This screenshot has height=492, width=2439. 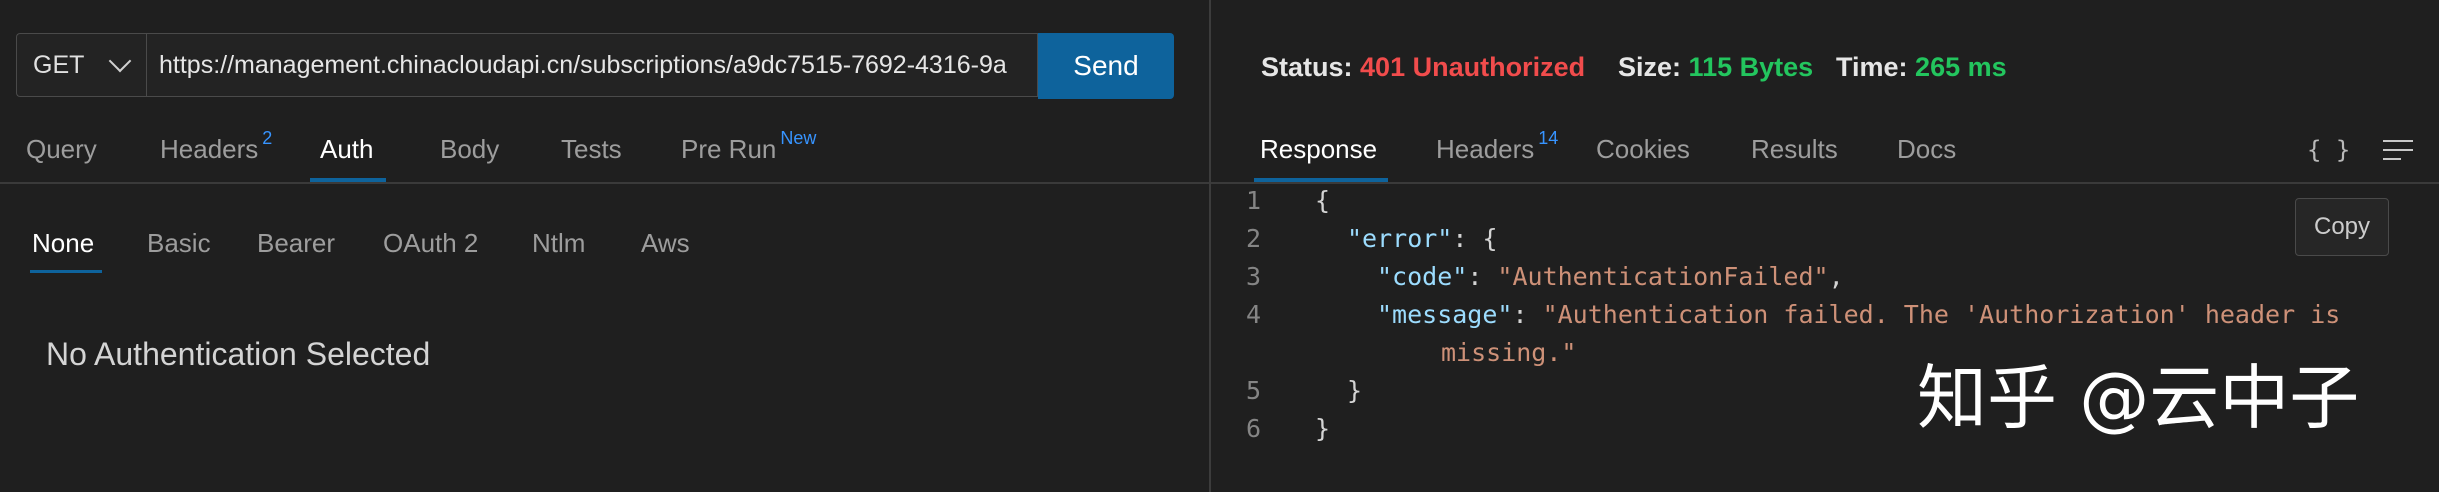 What do you see at coordinates (558, 243) in the screenshot?
I see `auth-tab-ntlm: Ntlm` at bounding box center [558, 243].